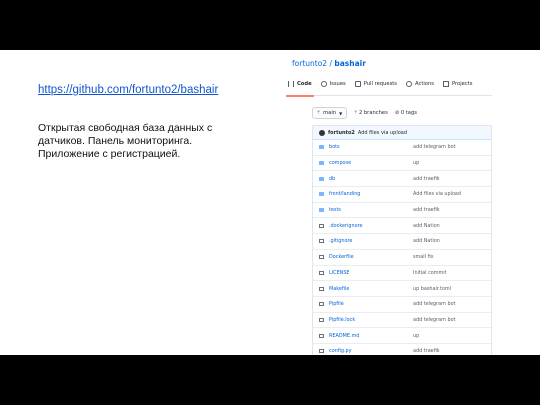  What do you see at coordinates (445, 83) in the screenshot?
I see `project-icon` at bounding box center [445, 83].